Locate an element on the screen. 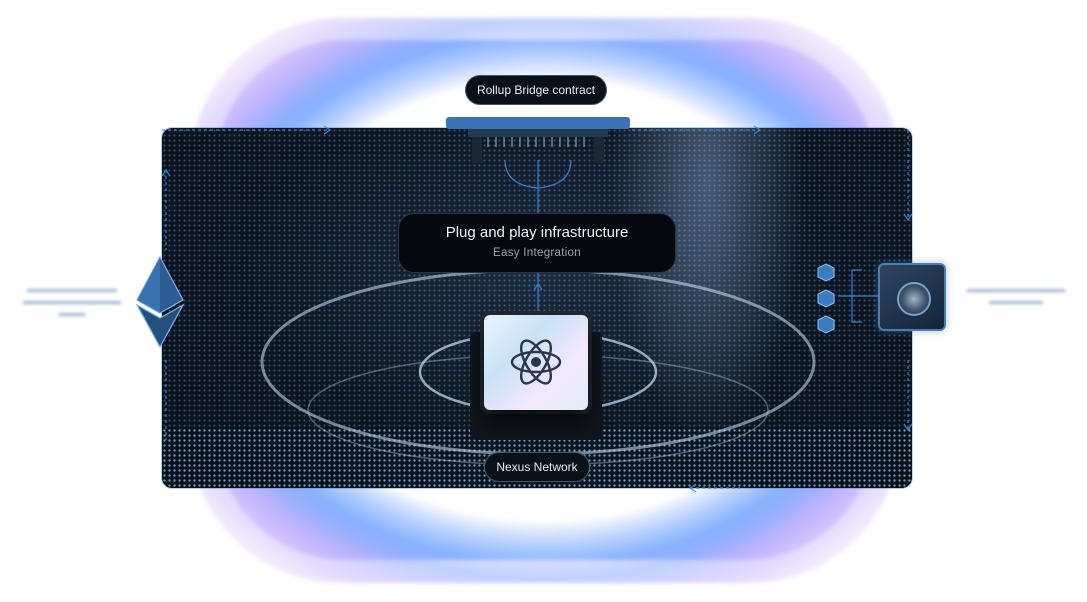 This screenshot has height=602, width=1087. nexus-network-label: Nexus Network is located at coordinates (537, 467).